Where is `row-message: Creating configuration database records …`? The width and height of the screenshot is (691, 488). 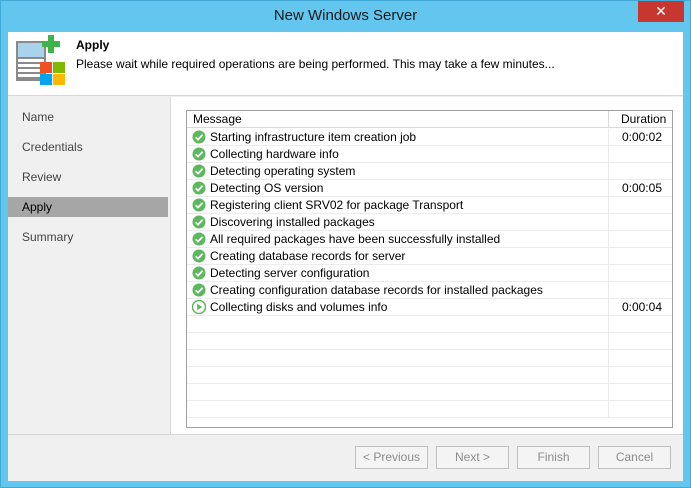
row-message: Creating configuration database records … is located at coordinates (376, 290).